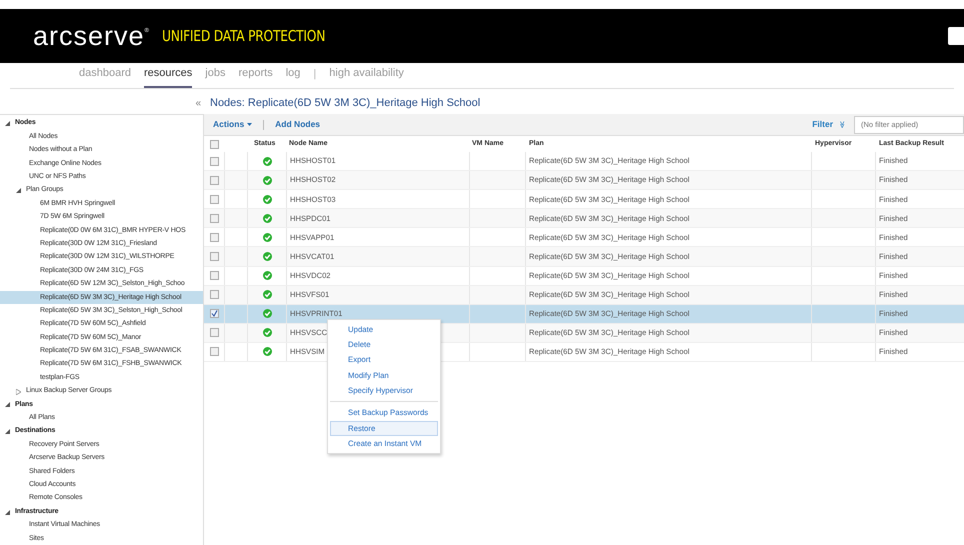 This screenshot has width=964, height=545. What do you see at coordinates (244, 36) in the screenshot?
I see `product-name: UNIFIED DATA PROTECTION` at bounding box center [244, 36].